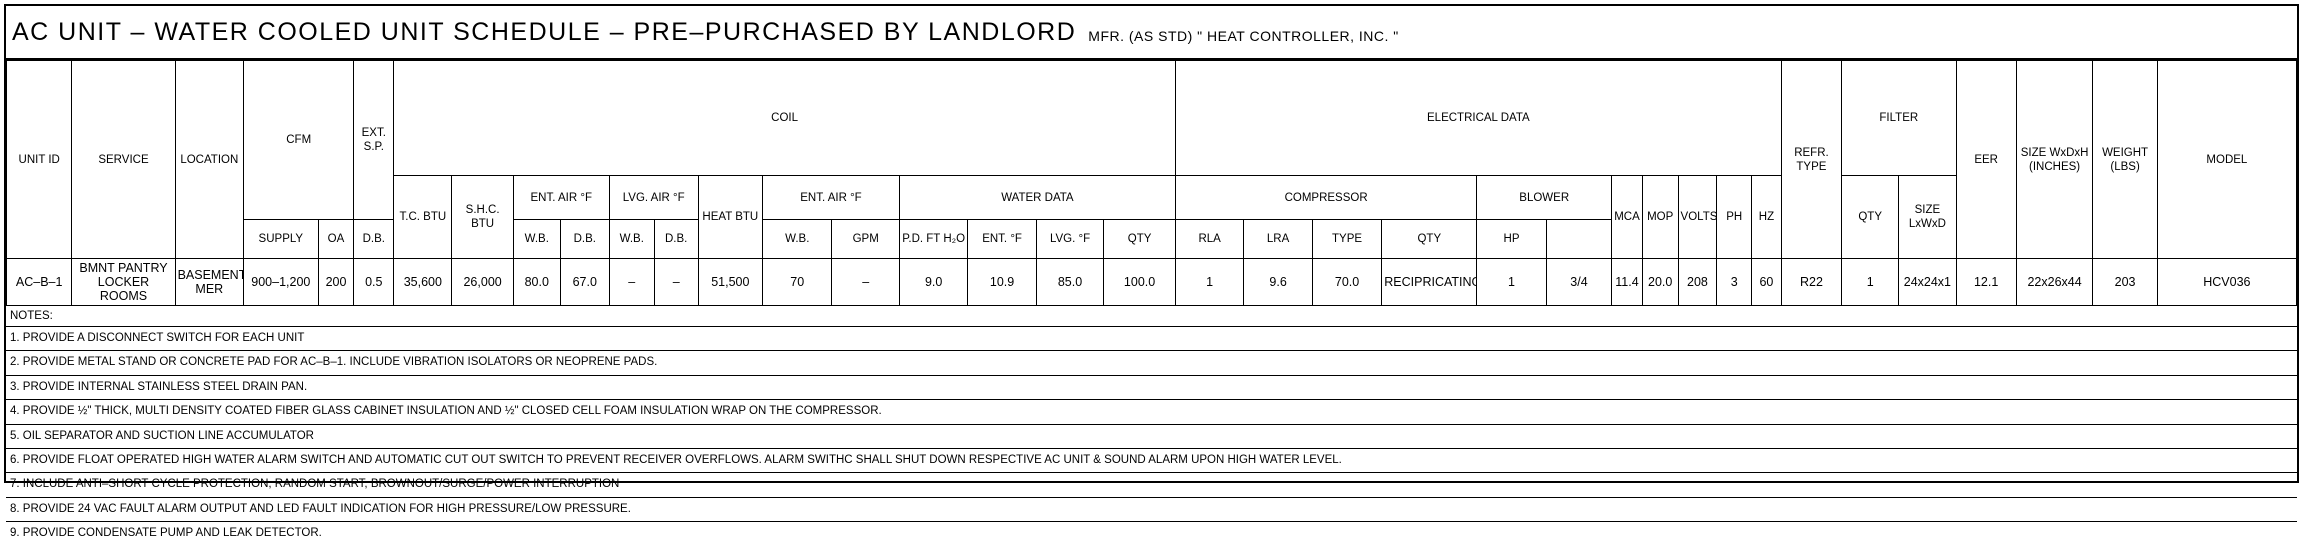 The width and height of the screenshot is (2303, 546). What do you see at coordinates (336, 282) in the screenshot?
I see `cell-oa: 200` at bounding box center [336, 282].